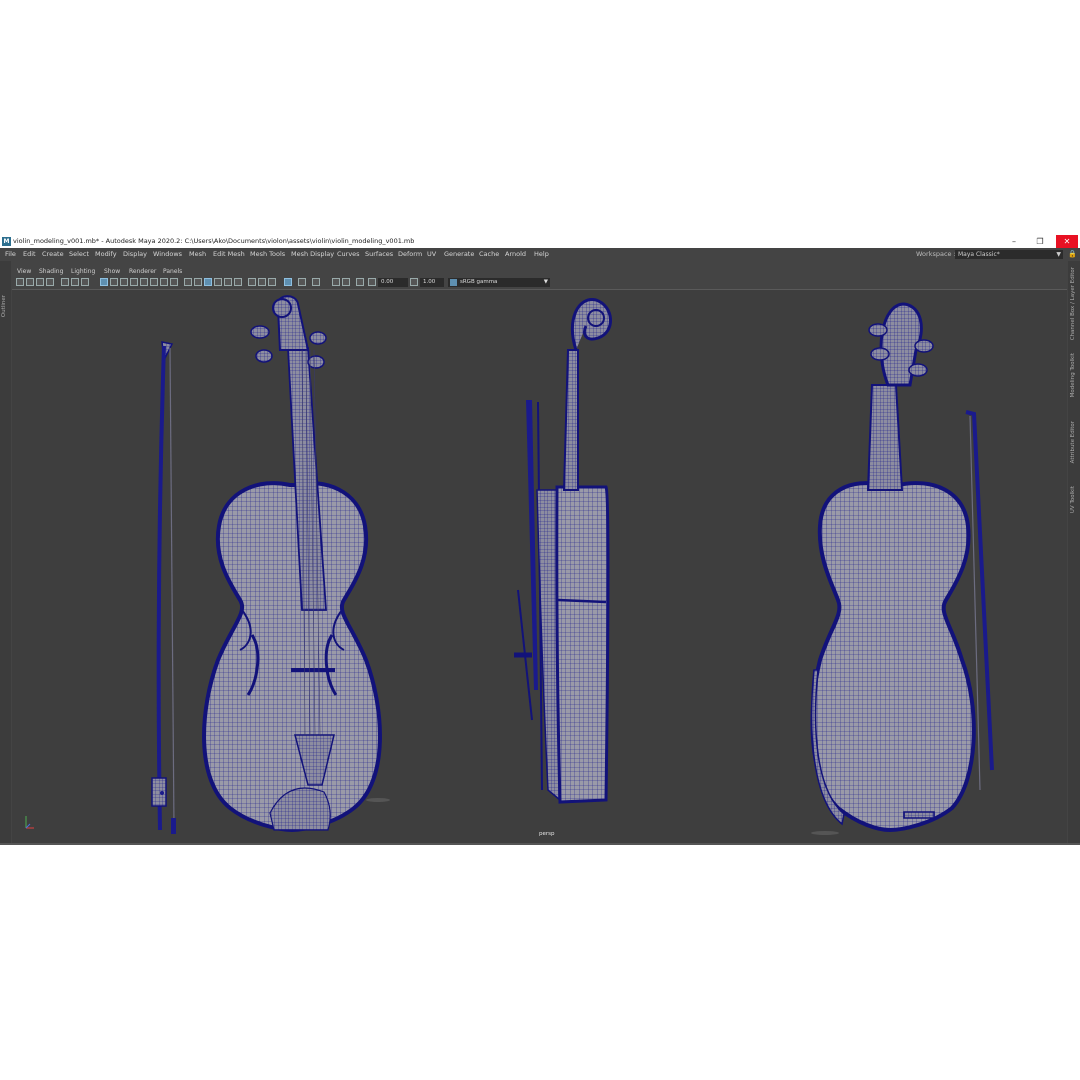 Image resolution: width=1080 pixels, height=1080 pixels. What do you see at coordinates (51, 272) in the screenshot?
I see `panel-menu-shading: Shading` at bounding box center [51, 272].